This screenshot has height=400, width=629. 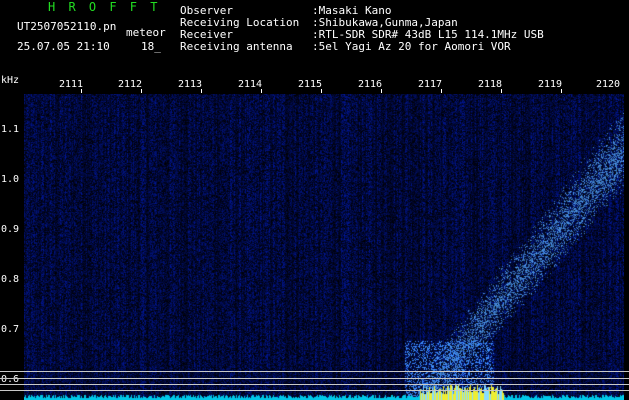 What do you see at coordinates (236, 46) in the screenshot?
I see `antenna-label: Receiving antenna` at bounding box center [236, 46].